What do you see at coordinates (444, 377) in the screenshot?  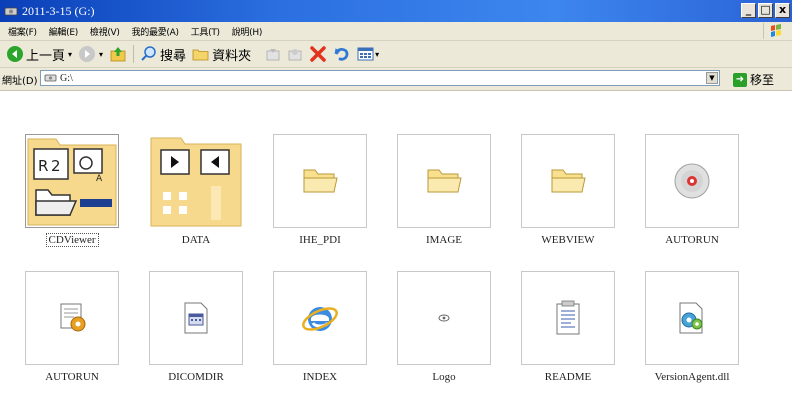 I see `file-name: Logo` at bounding box center [444, 377].